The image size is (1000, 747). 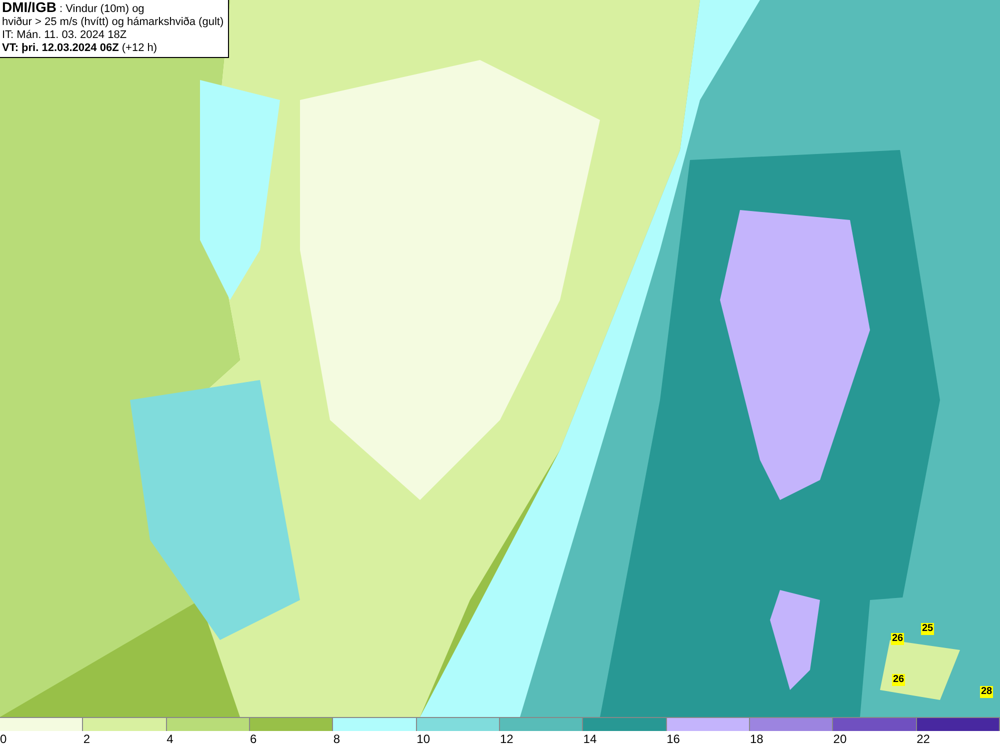 I want to click on scale-label: 4, so click(x=170, y=739).